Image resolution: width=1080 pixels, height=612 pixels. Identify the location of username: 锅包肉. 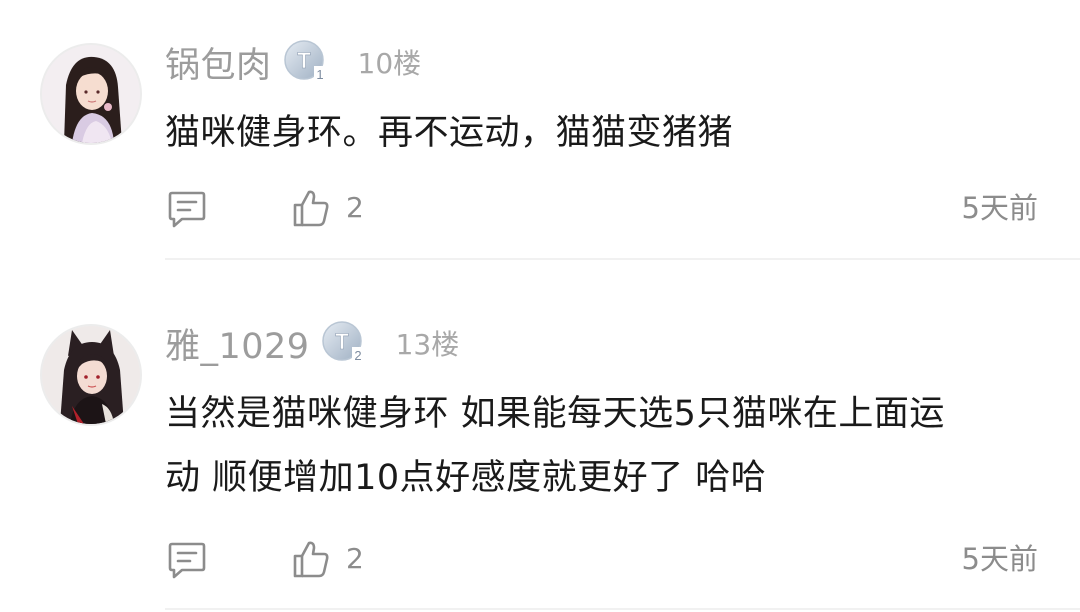
(218, 62).